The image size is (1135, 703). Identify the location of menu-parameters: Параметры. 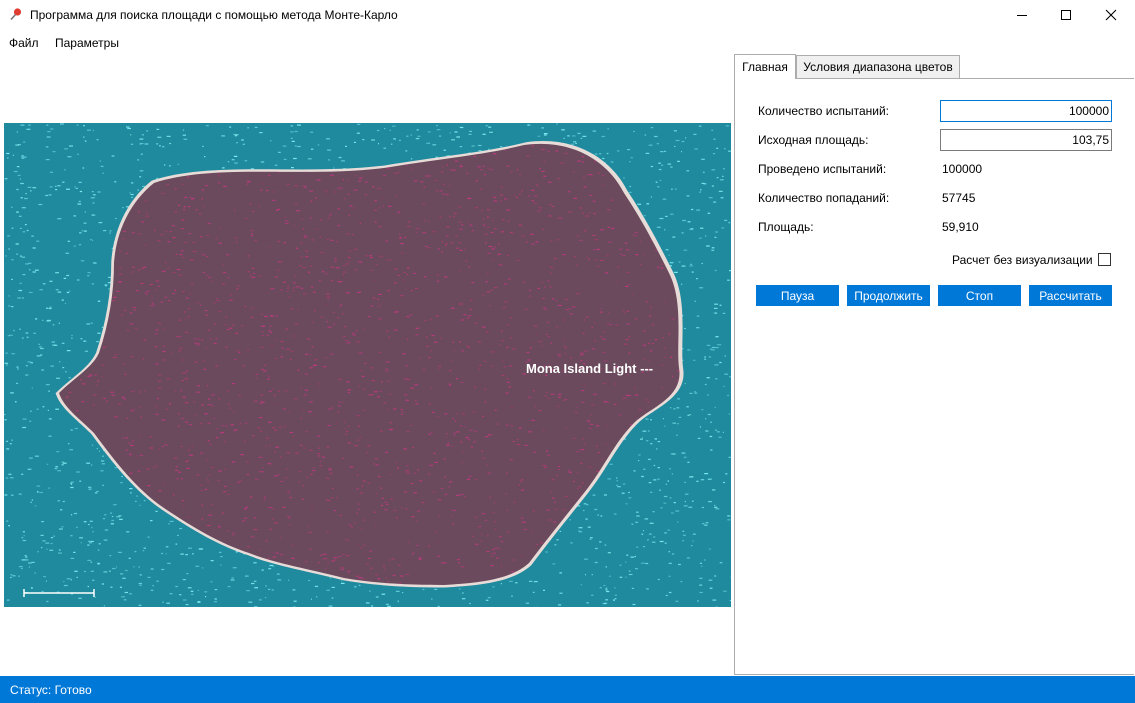
(87, 43).